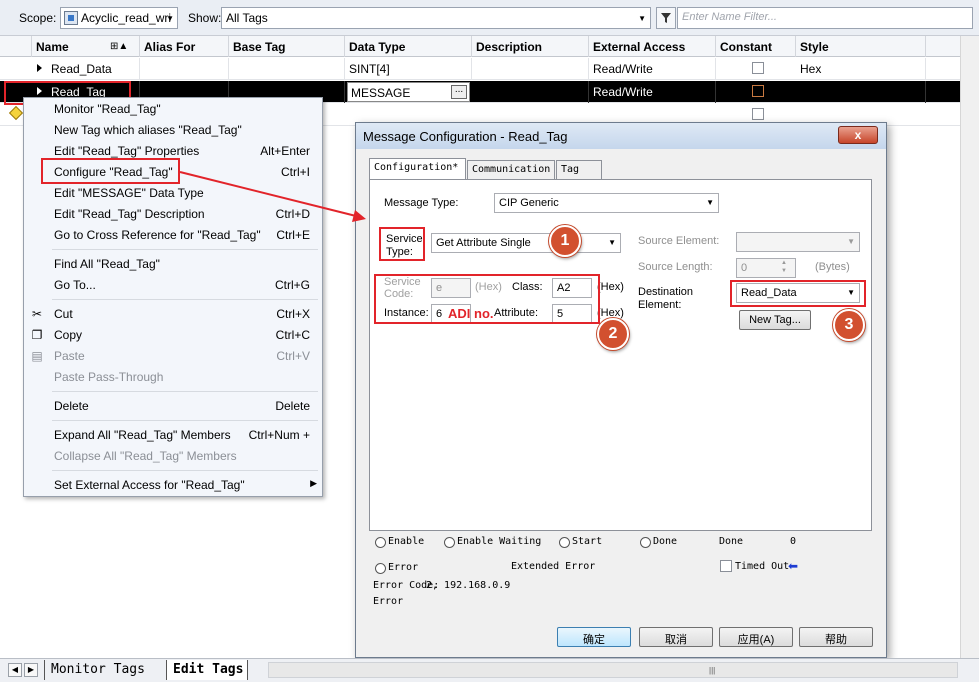 The height and width of the screenshot is (682, 979). Describe the element at coordinates (31, 670) in the screenshot. I see `scroll-right-icon: ▶` at that location.